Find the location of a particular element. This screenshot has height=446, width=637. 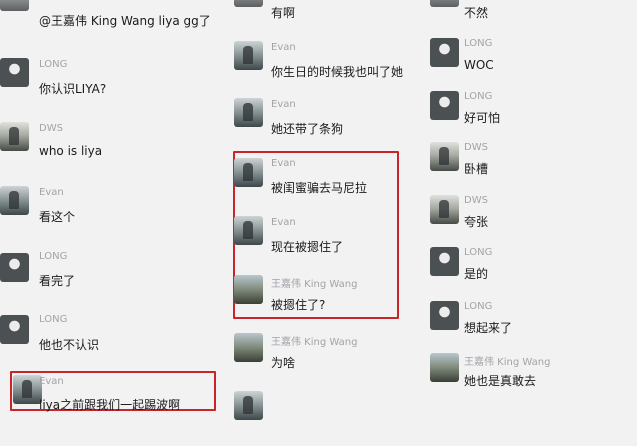

message-item: DWS 夸张 is located at coordinates (533, 221).